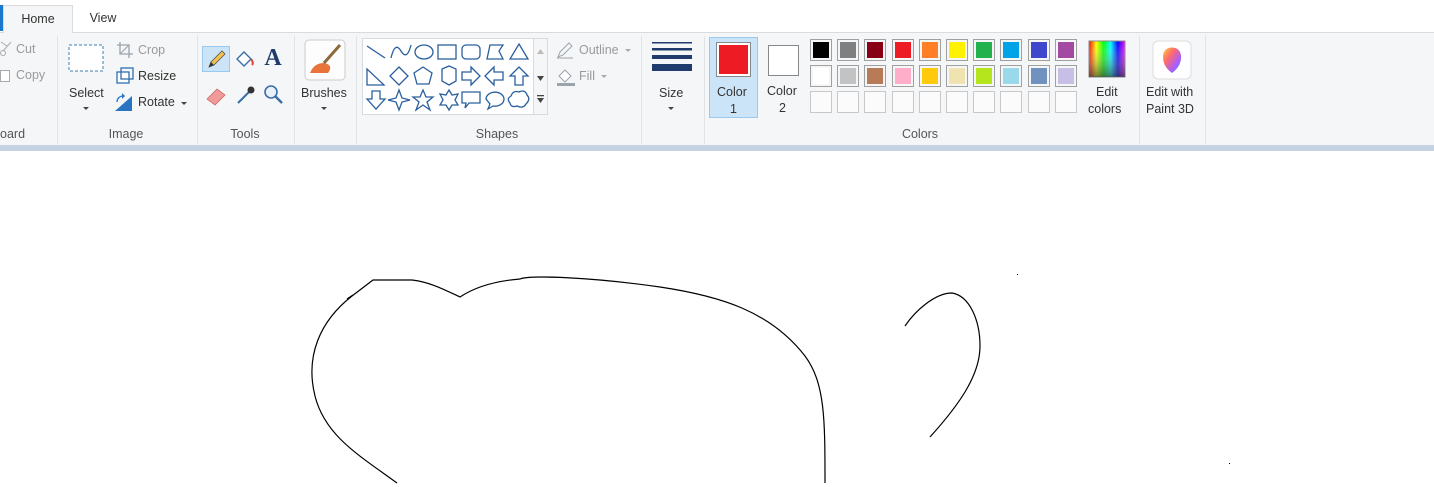 Image resolution: width=1434 pixels, height=487 pixels. What do you see at coordinates (565, 50) in the screenshot?
I see `outline-icon` at bounding box center [565, 50].